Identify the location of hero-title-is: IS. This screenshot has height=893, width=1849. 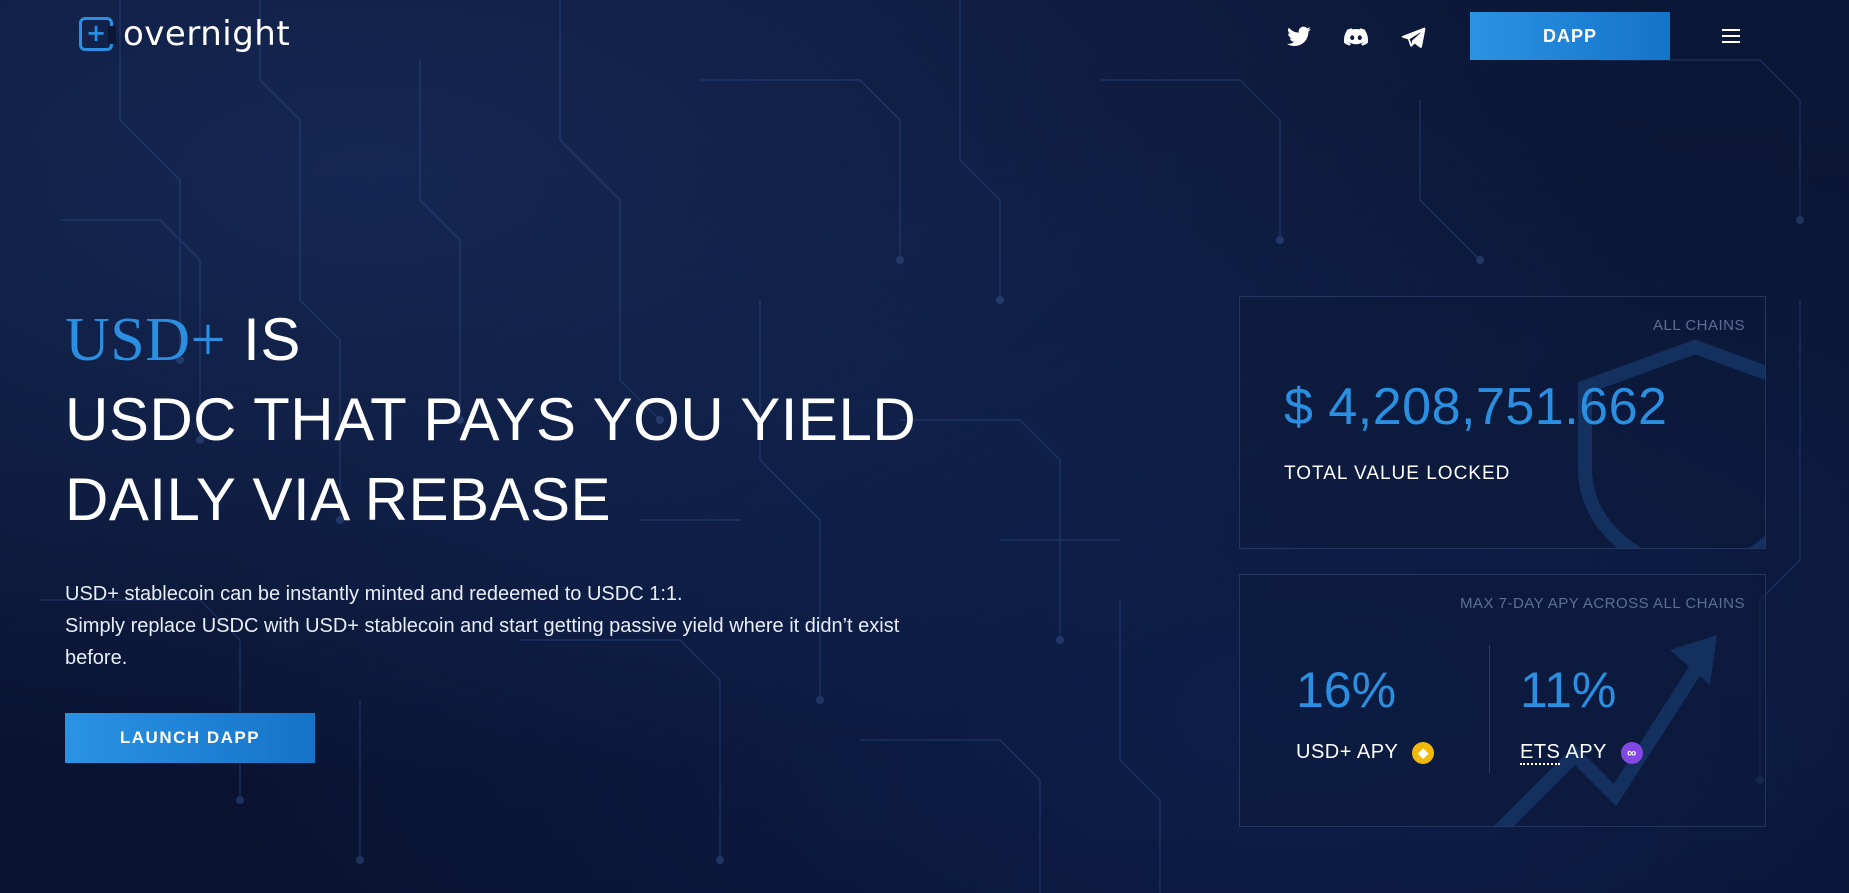
(263, 339).